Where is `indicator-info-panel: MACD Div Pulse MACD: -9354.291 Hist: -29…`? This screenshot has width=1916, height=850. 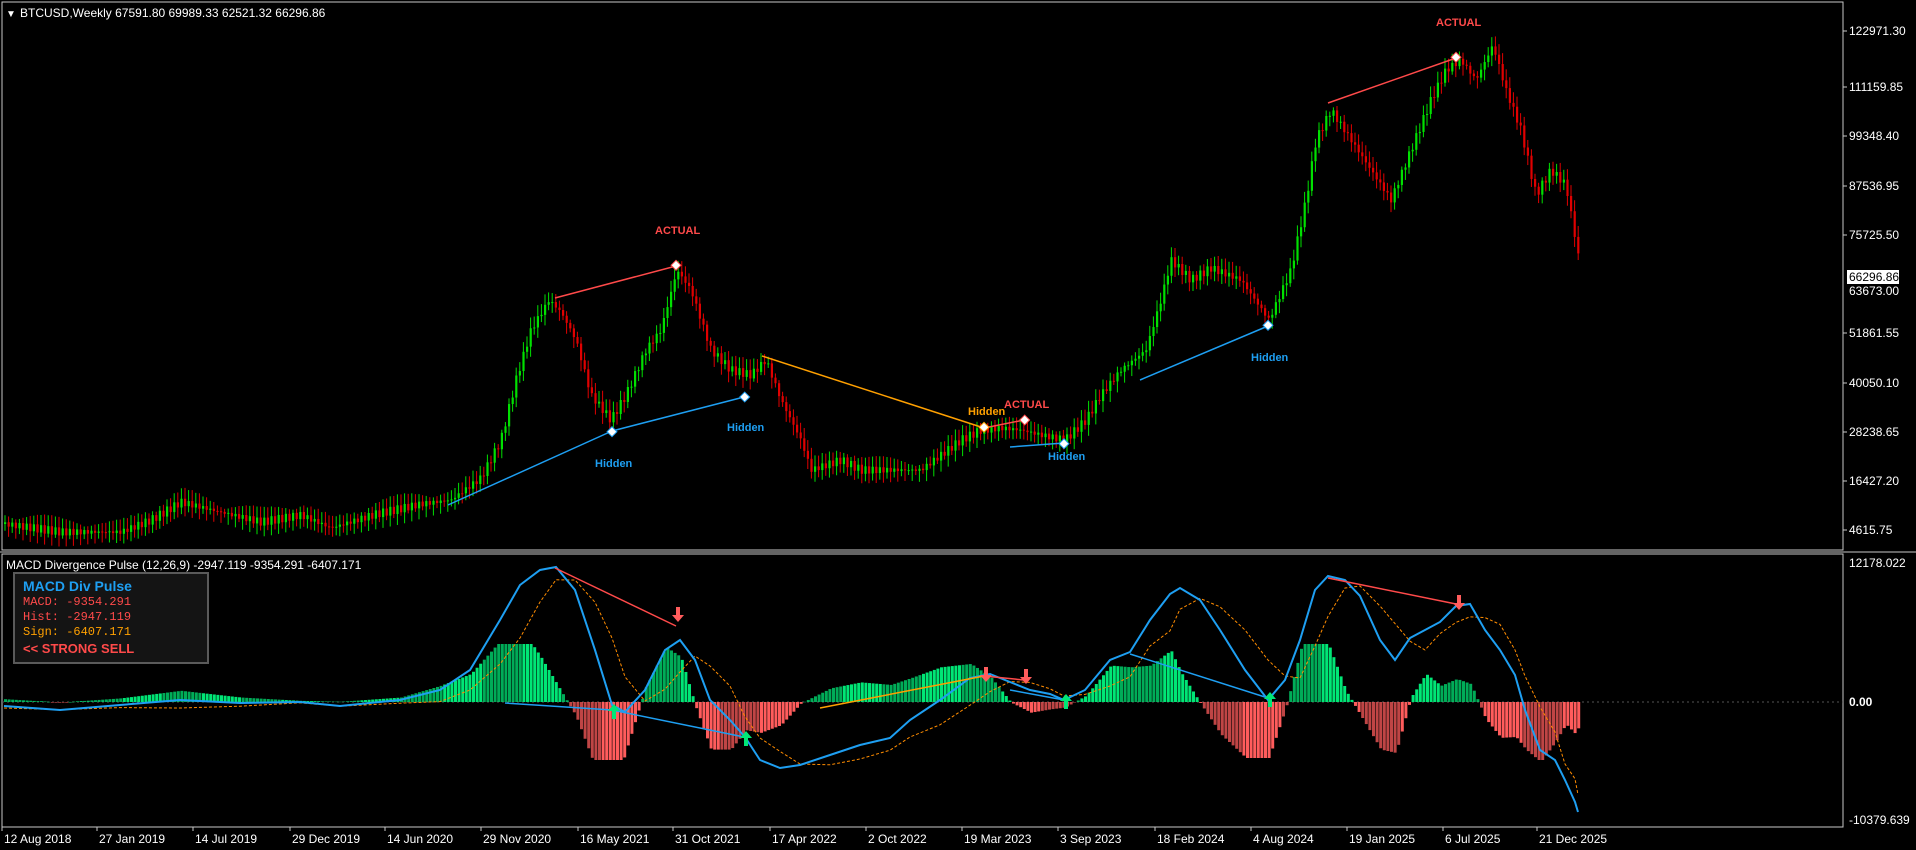 indicator-info-panel: MACD Div Pulse MACD: -9354.291 Hist: -29… is located at coordinates (111, 618).